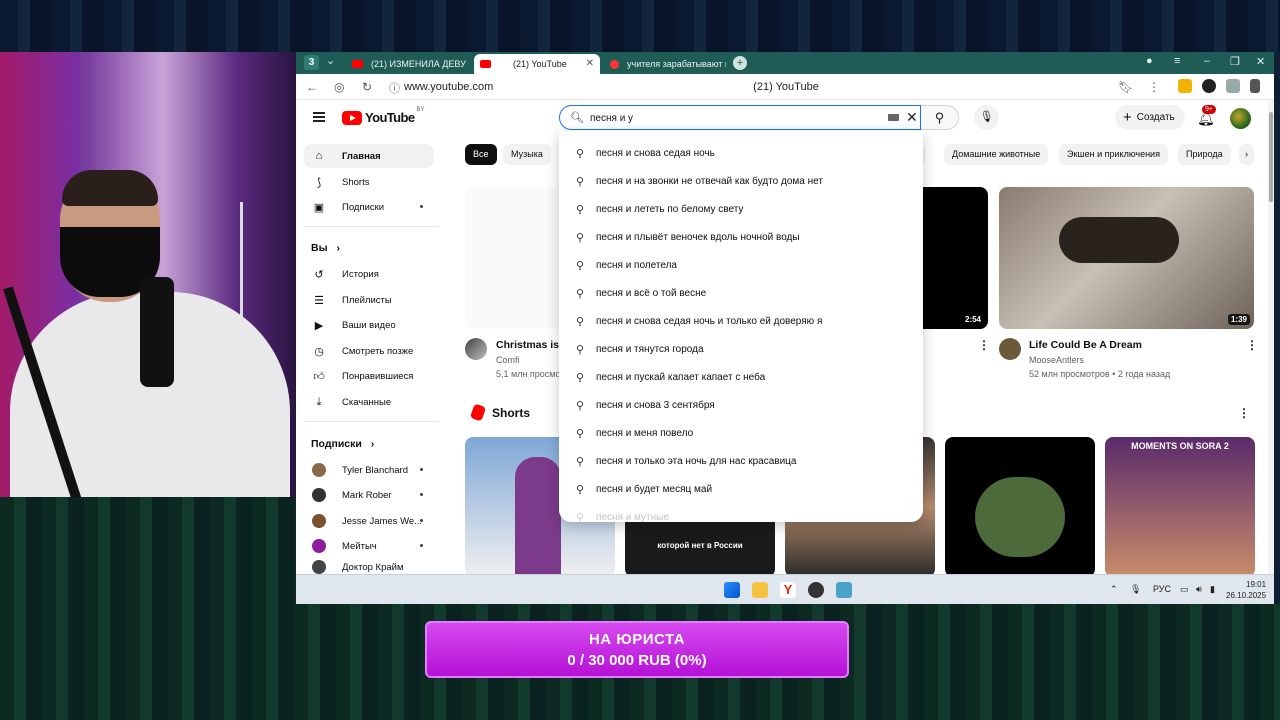 Image resolution: width=1280 pixels, height=720 pixels. Describe the element at coordinates (1246, 590) in the screenshot. I see `system-clock: 19:01 26.10.2025` at that location.